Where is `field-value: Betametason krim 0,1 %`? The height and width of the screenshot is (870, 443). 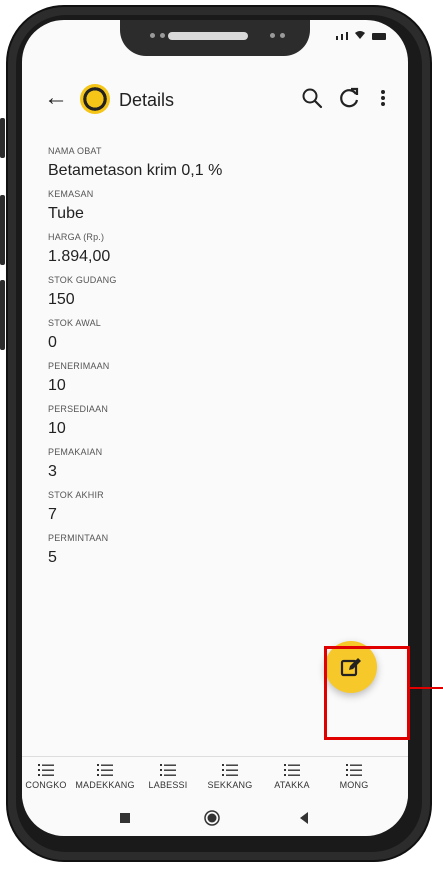 field-value: Betametason krim 0,1 % is located at coordinates (135, 170).